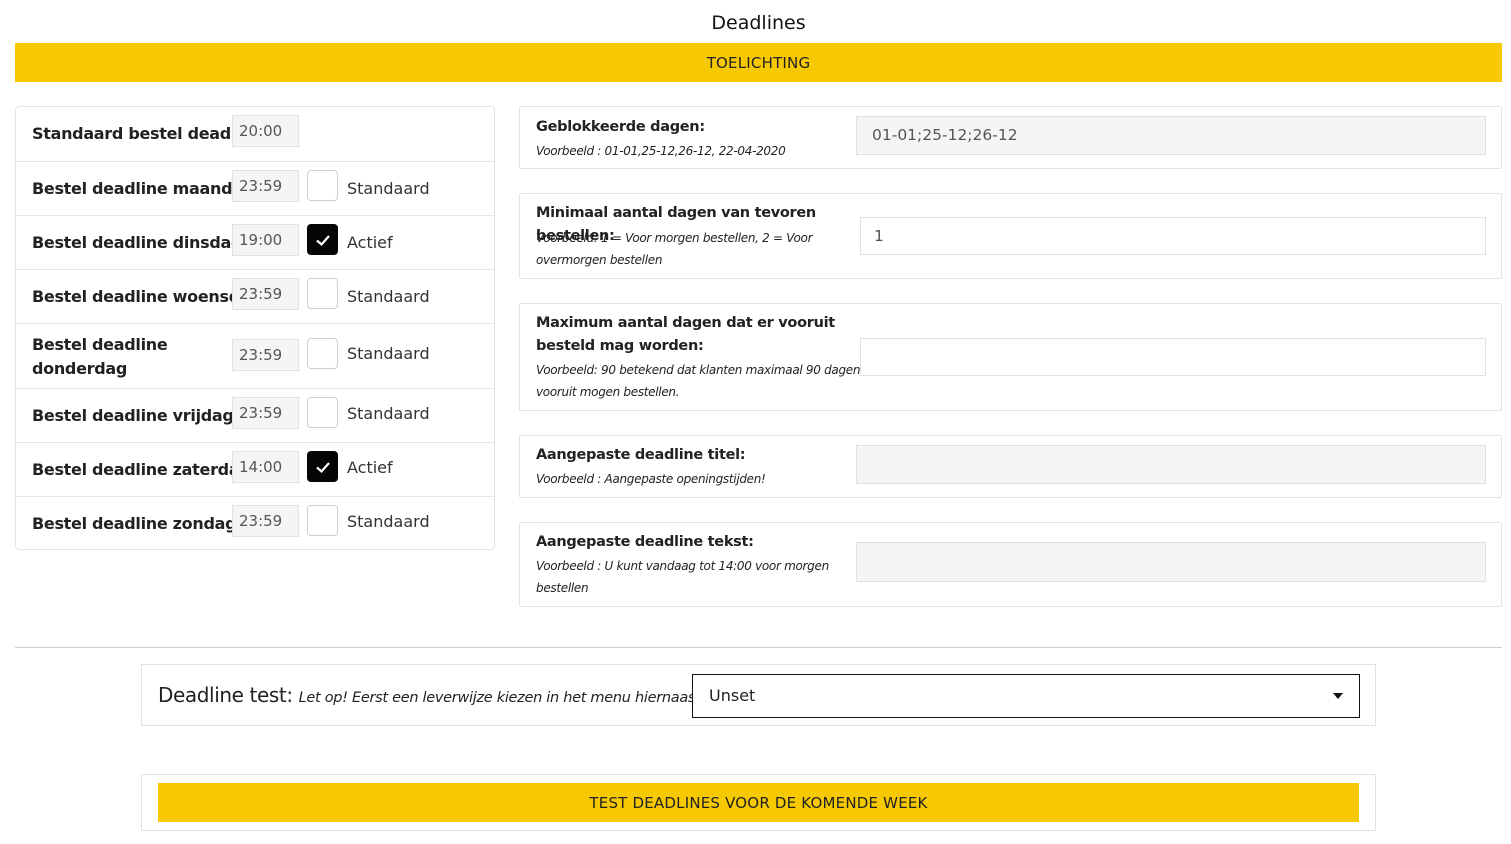  I want to click on time-input-dinsdag: 19:00, so click(265, 240).